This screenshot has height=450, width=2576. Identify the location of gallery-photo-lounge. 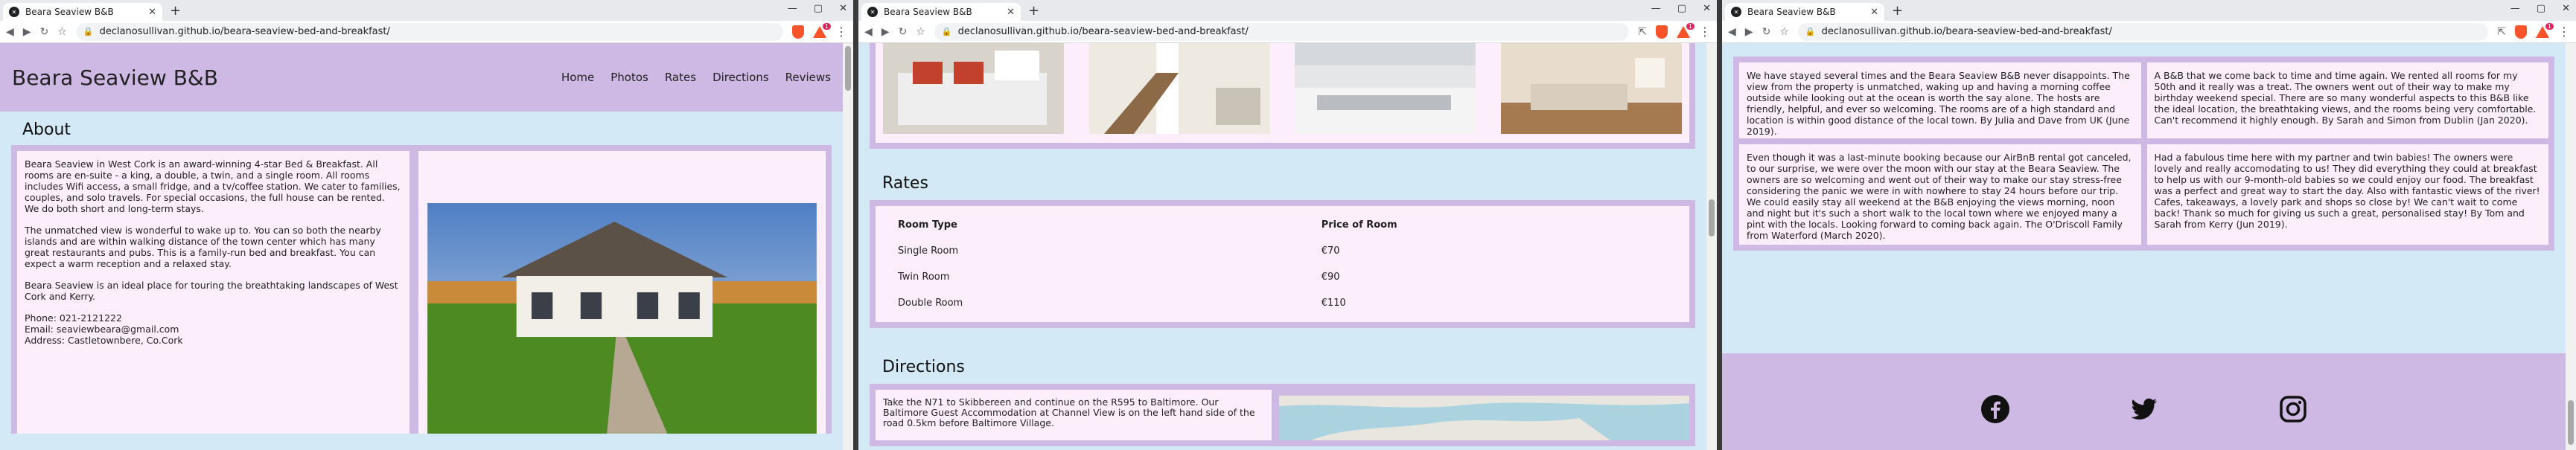
(1591, 89).